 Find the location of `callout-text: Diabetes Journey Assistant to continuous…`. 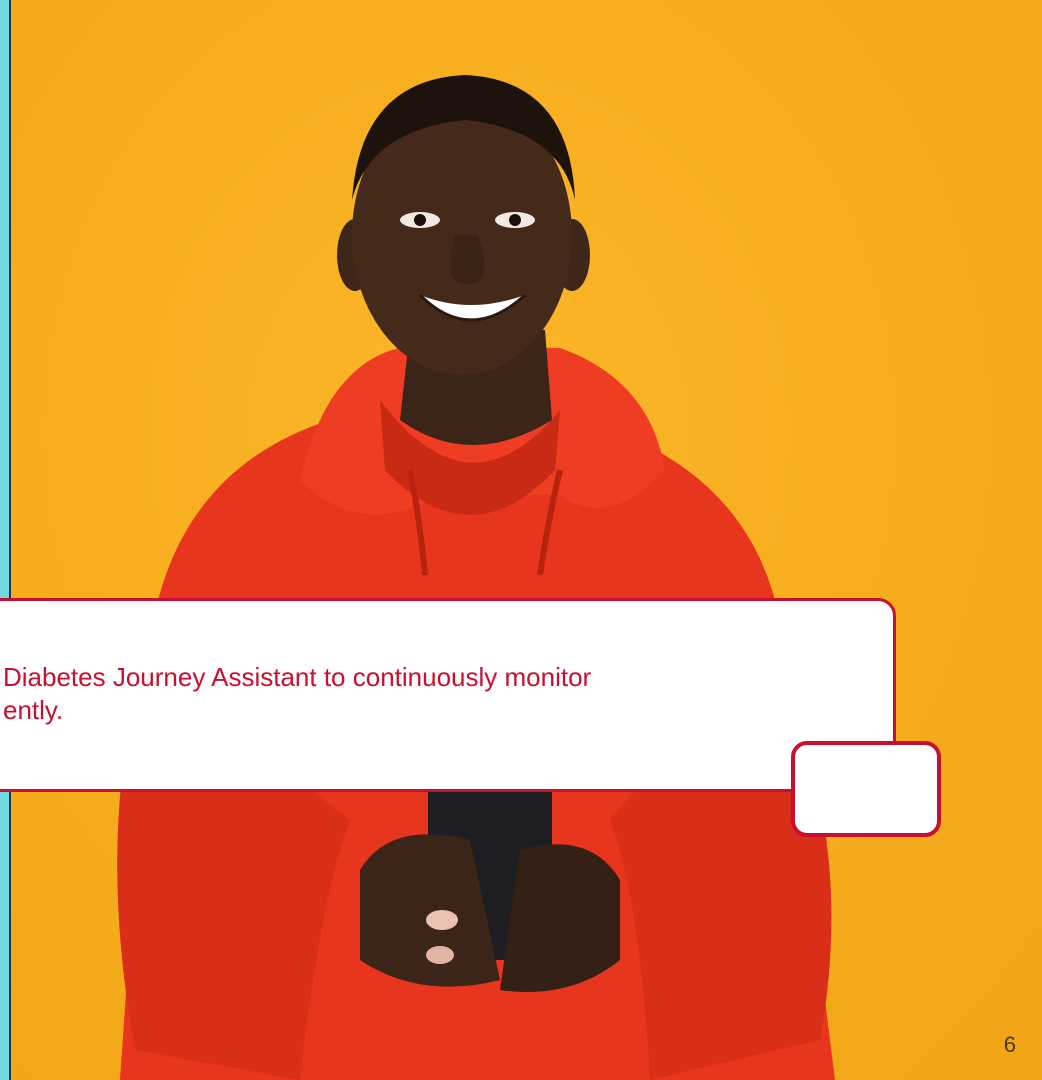

callout-text: Diabetes Journey Assistant to continuous… is located at coordinates (297, 693).